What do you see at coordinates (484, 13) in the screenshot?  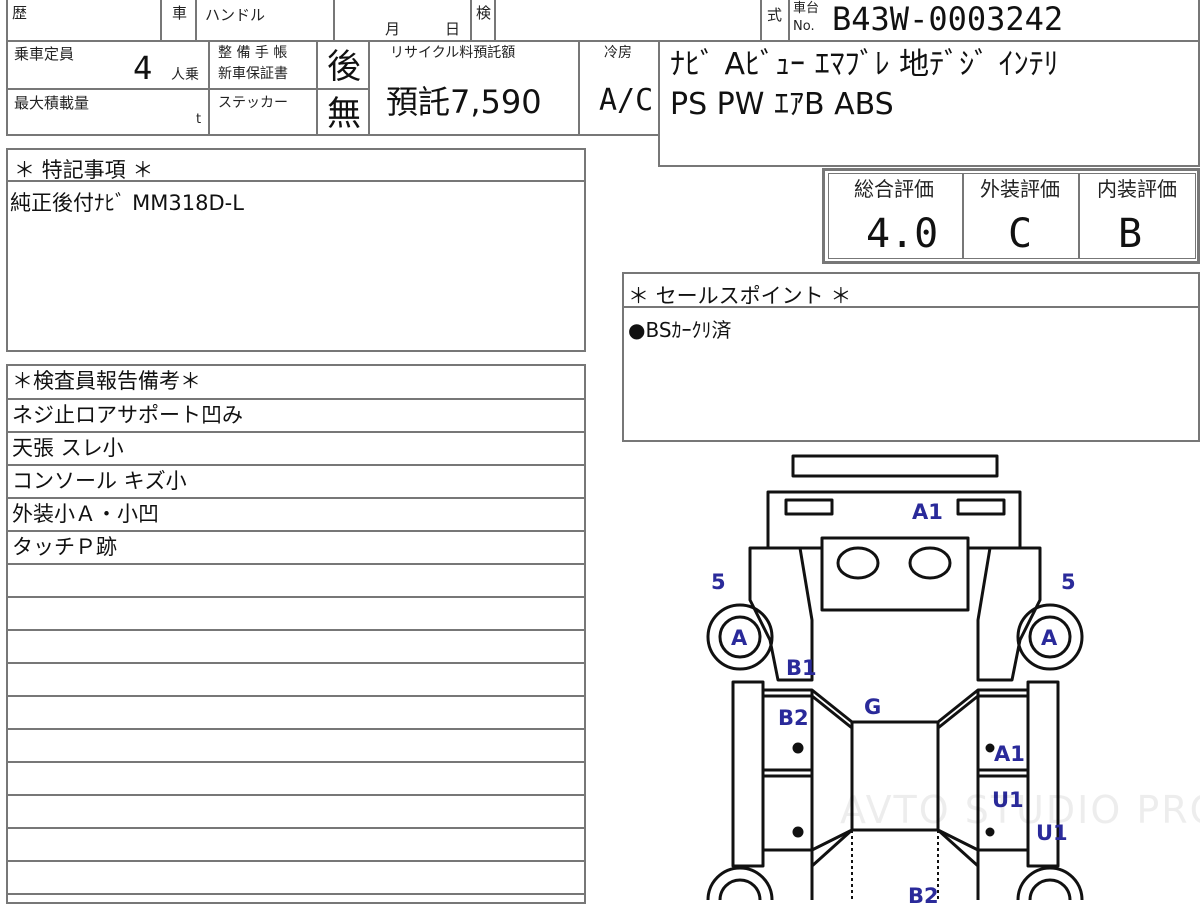 I see `inspection-label: 検` at bounding box center [484, 13].